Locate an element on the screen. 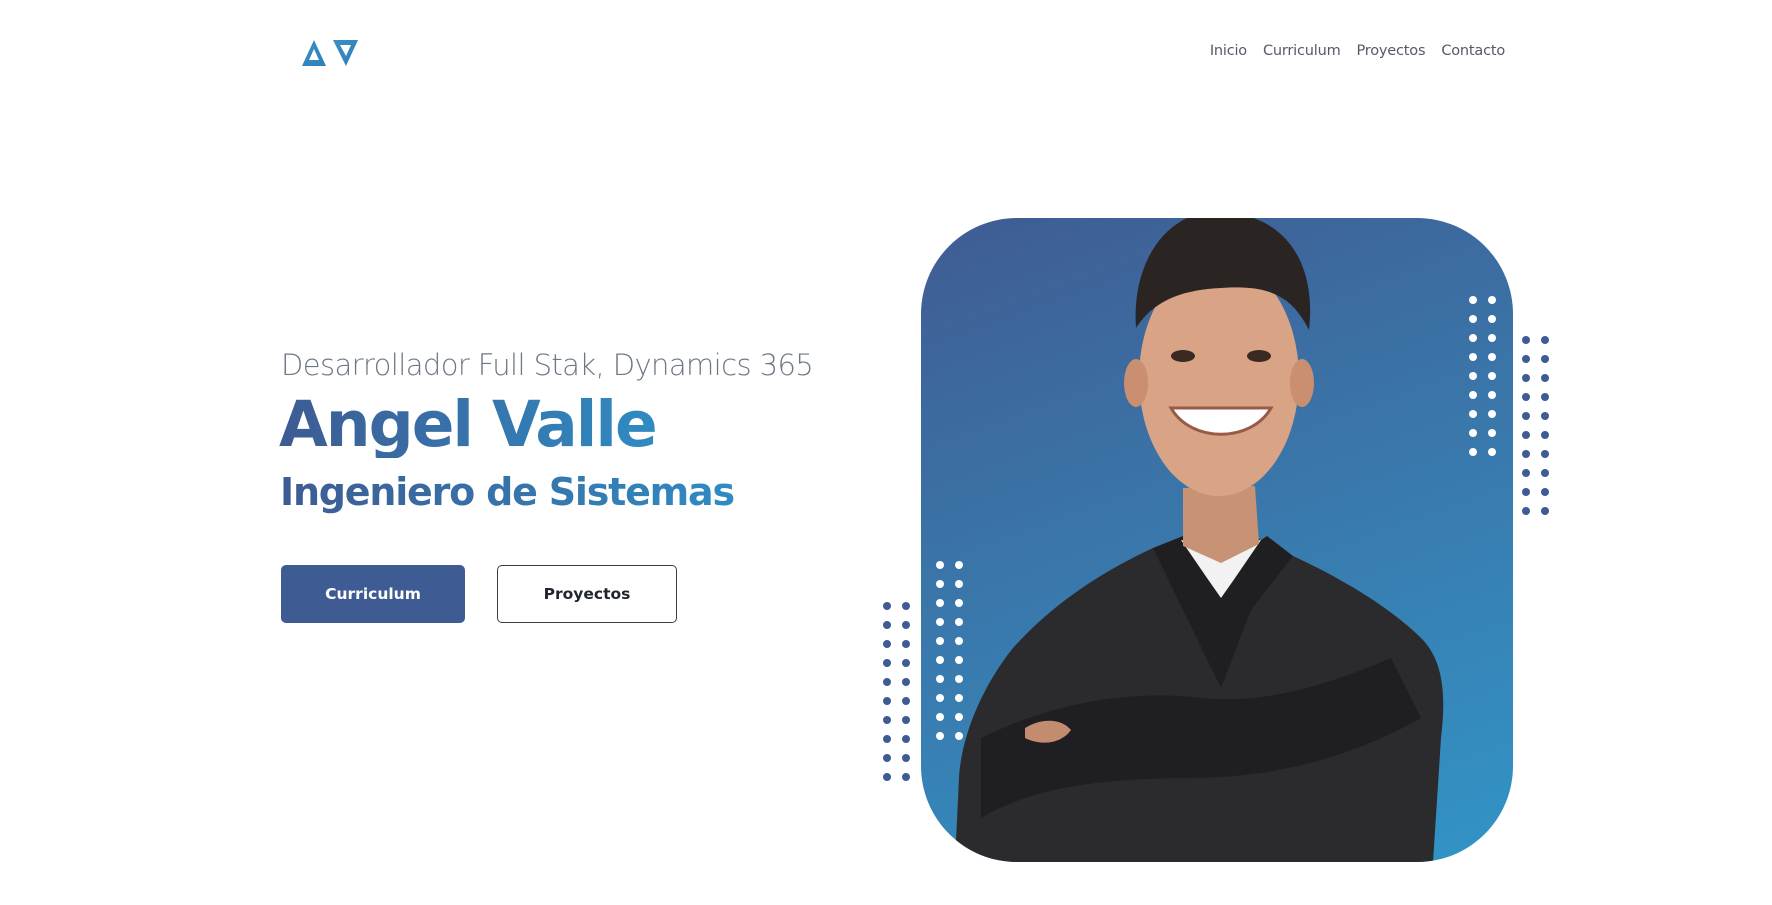  nav-link-proyectos: Proyectos is located at coordinates (1391, 51).